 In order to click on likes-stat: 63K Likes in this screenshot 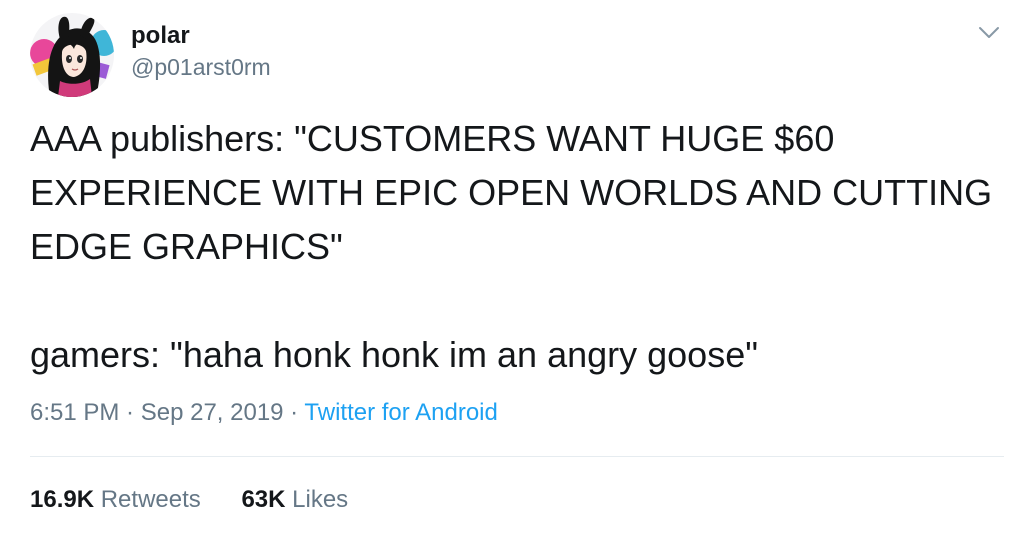, I will do `click(294, 500)`.